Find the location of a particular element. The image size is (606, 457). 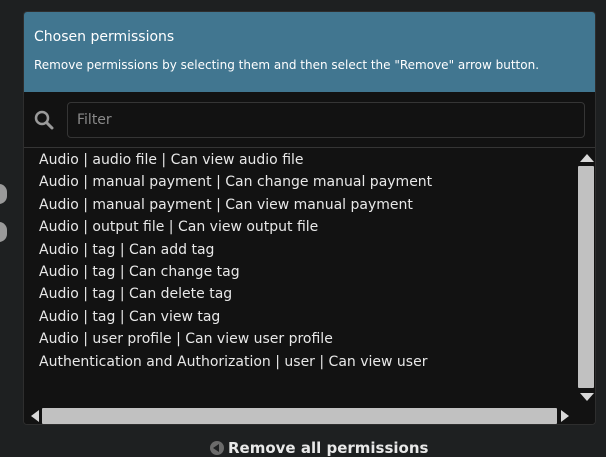

scroll-down-arrow-icon is located at coordinates (587, 397).